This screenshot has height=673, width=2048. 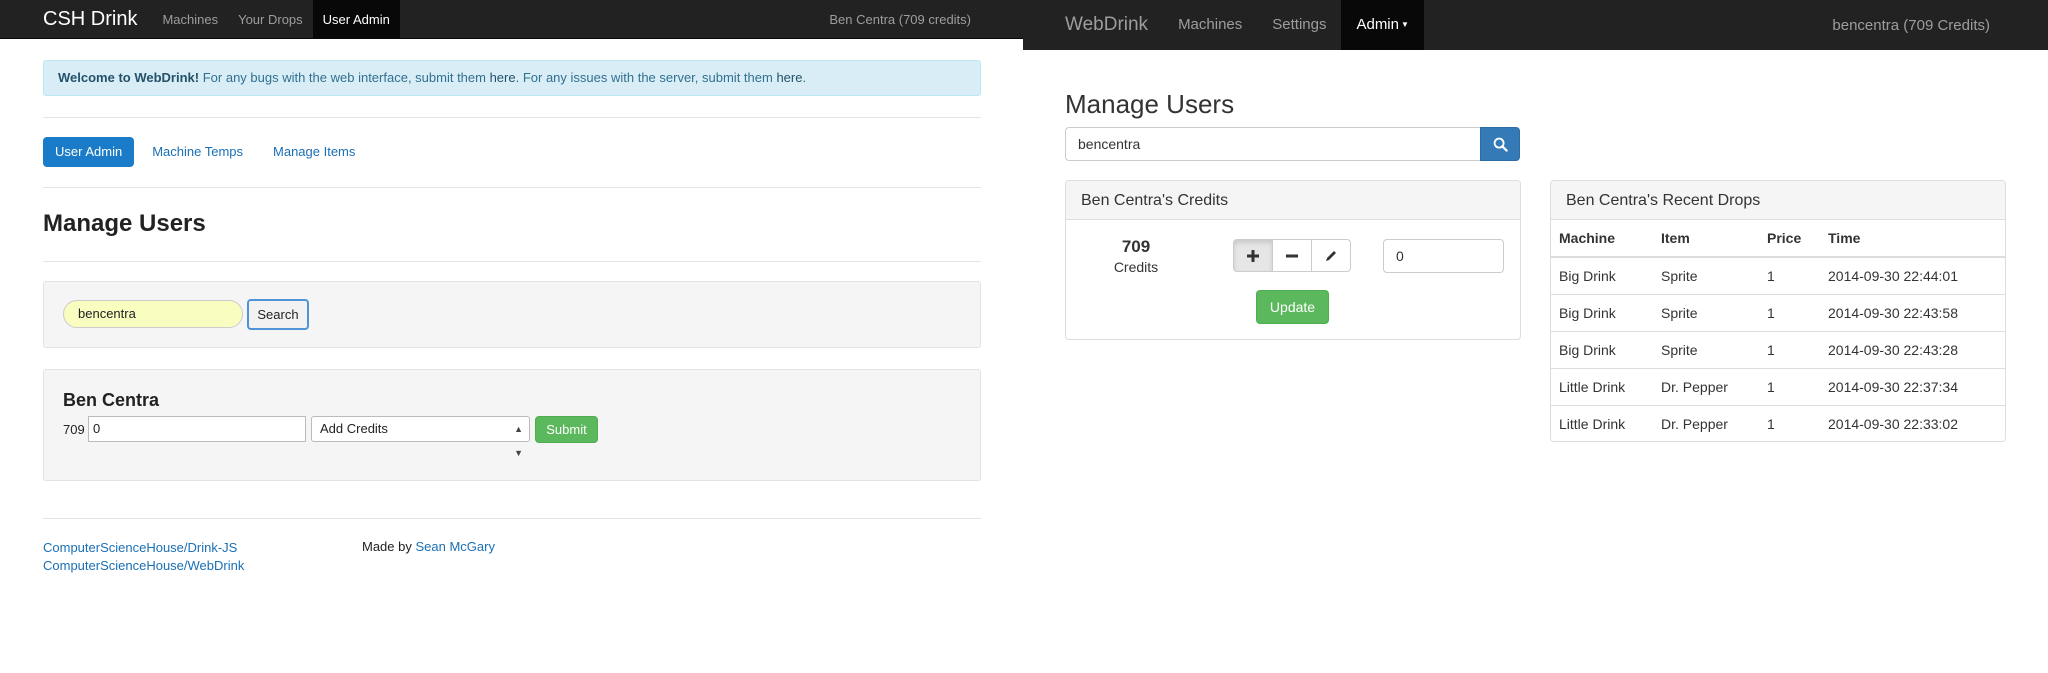 What do you see at coordinates (143, 548) in the screenshot?
I see `repo-link-drink-js: ComputerScienceHouse/Drink-JS` at bounding box center [143, 548].